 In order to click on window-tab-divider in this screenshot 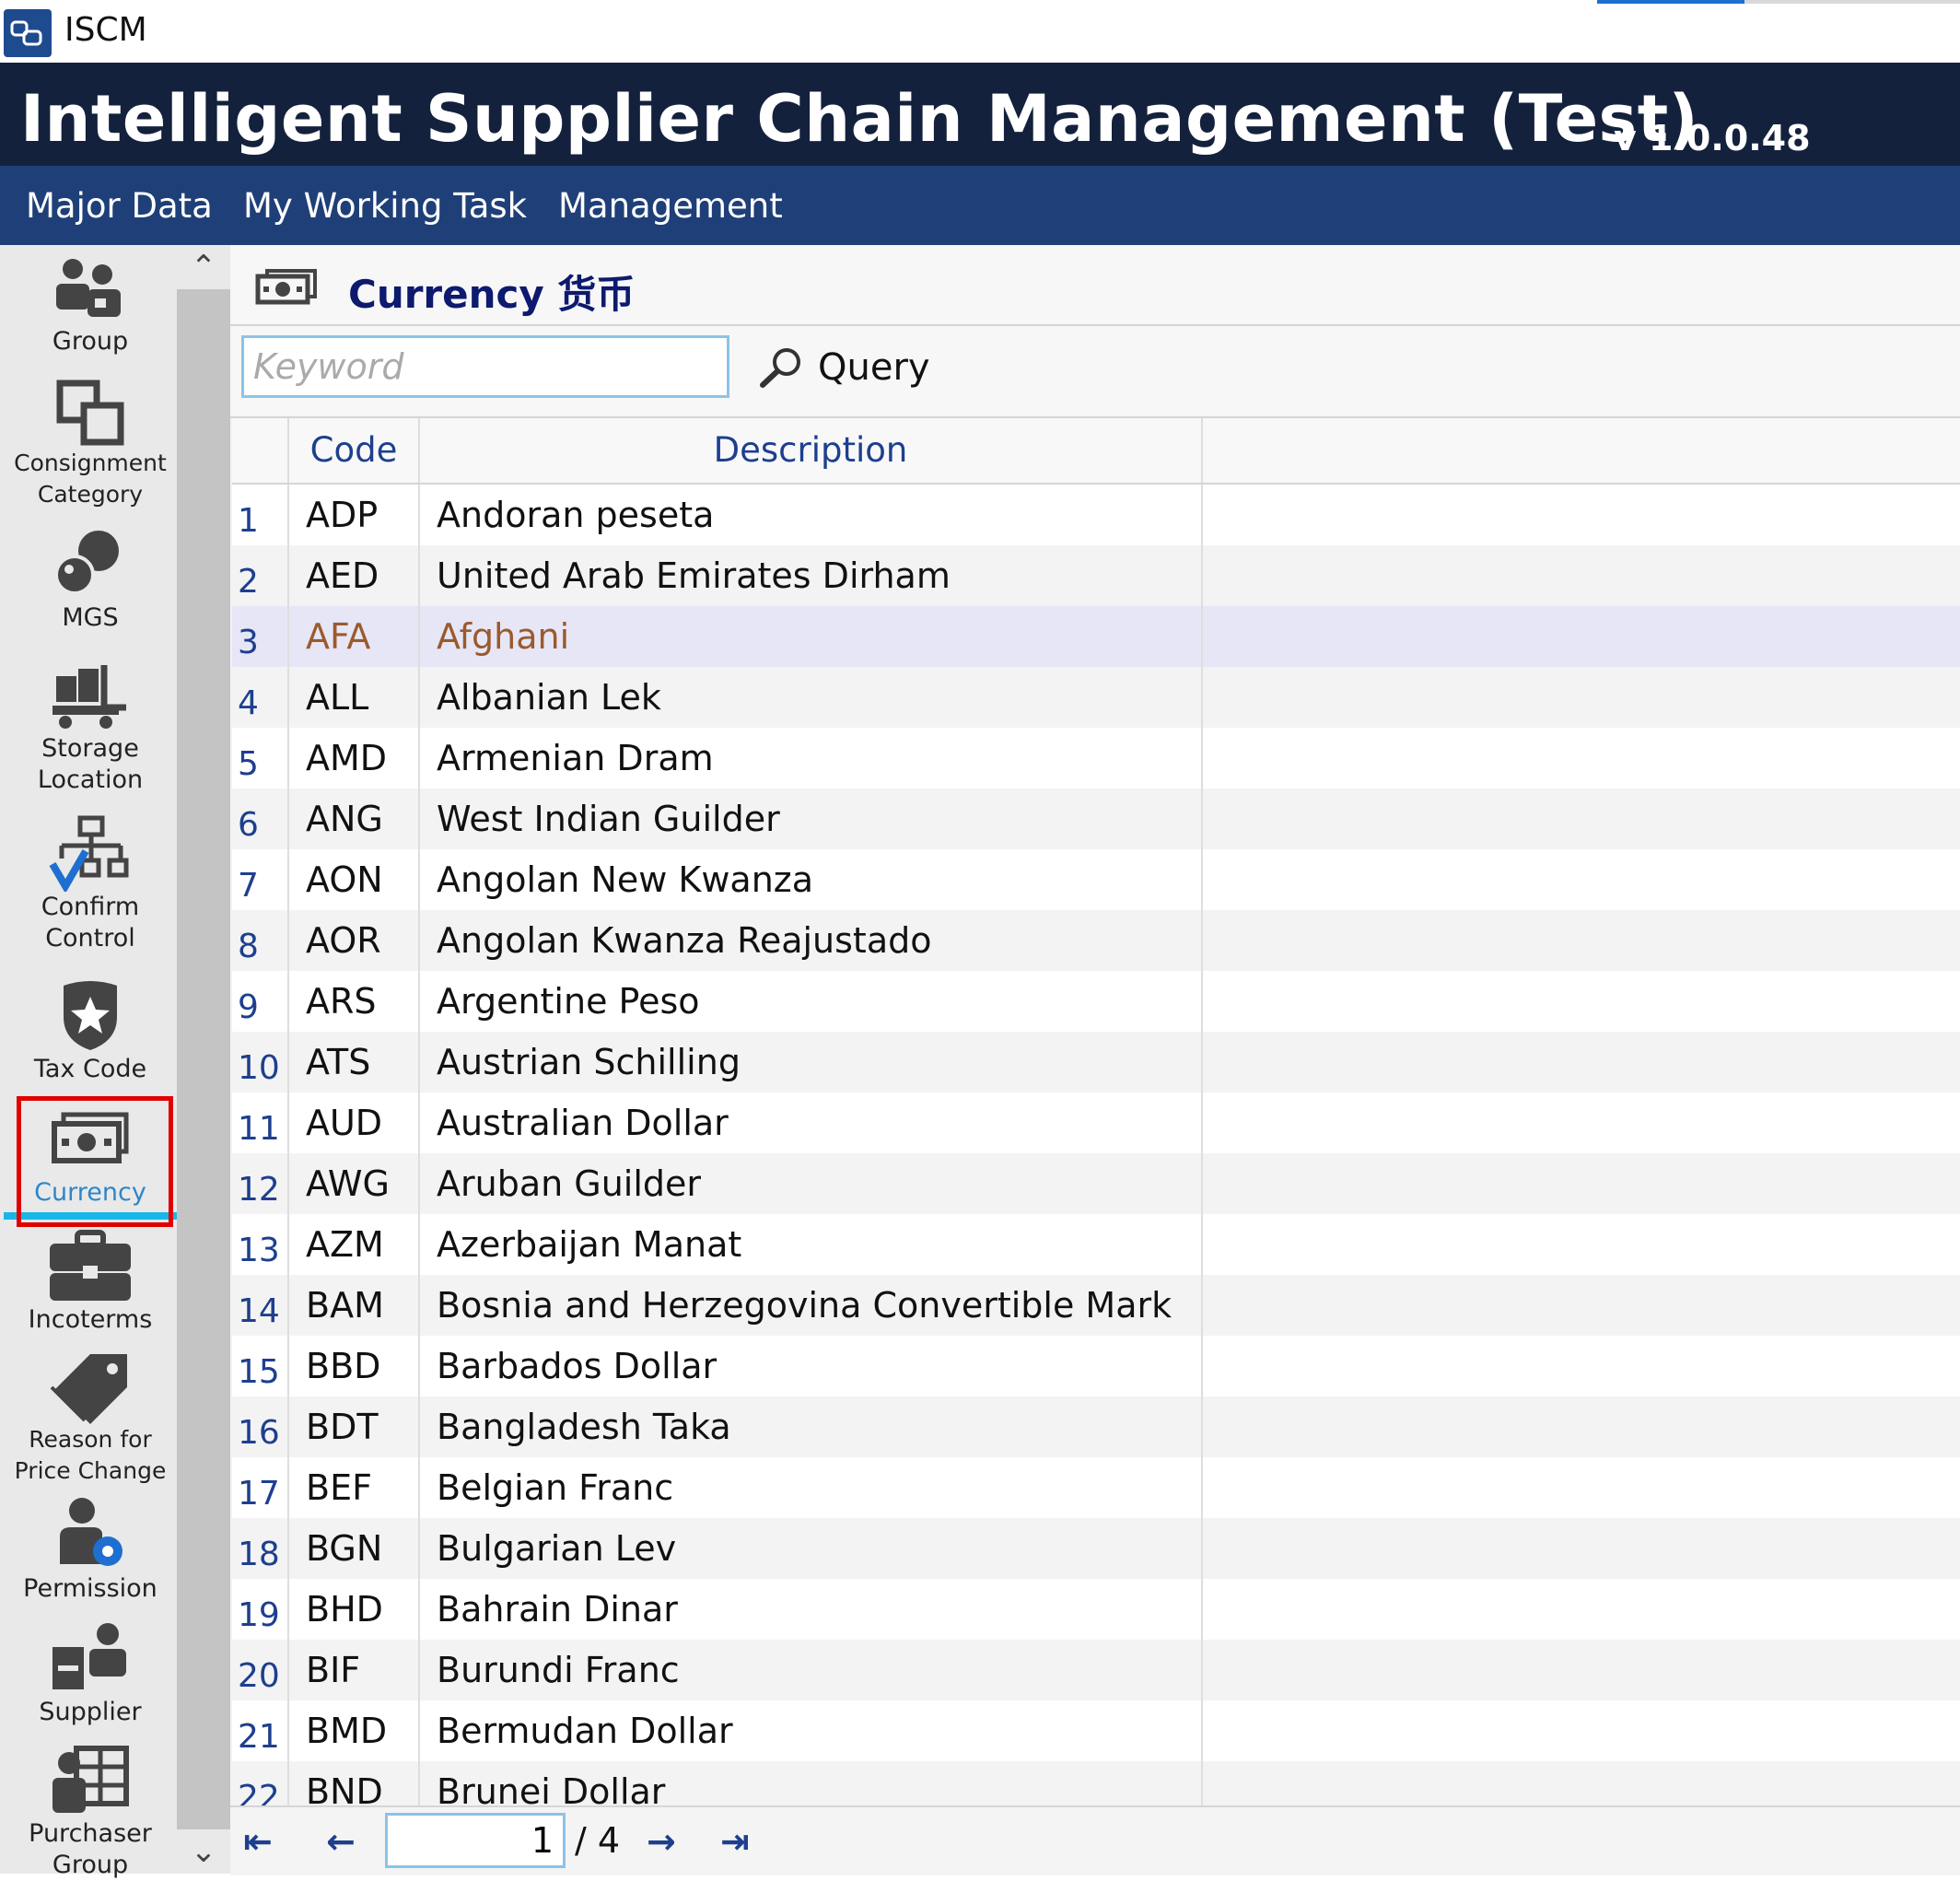, I will do `click(1852, 2)`.